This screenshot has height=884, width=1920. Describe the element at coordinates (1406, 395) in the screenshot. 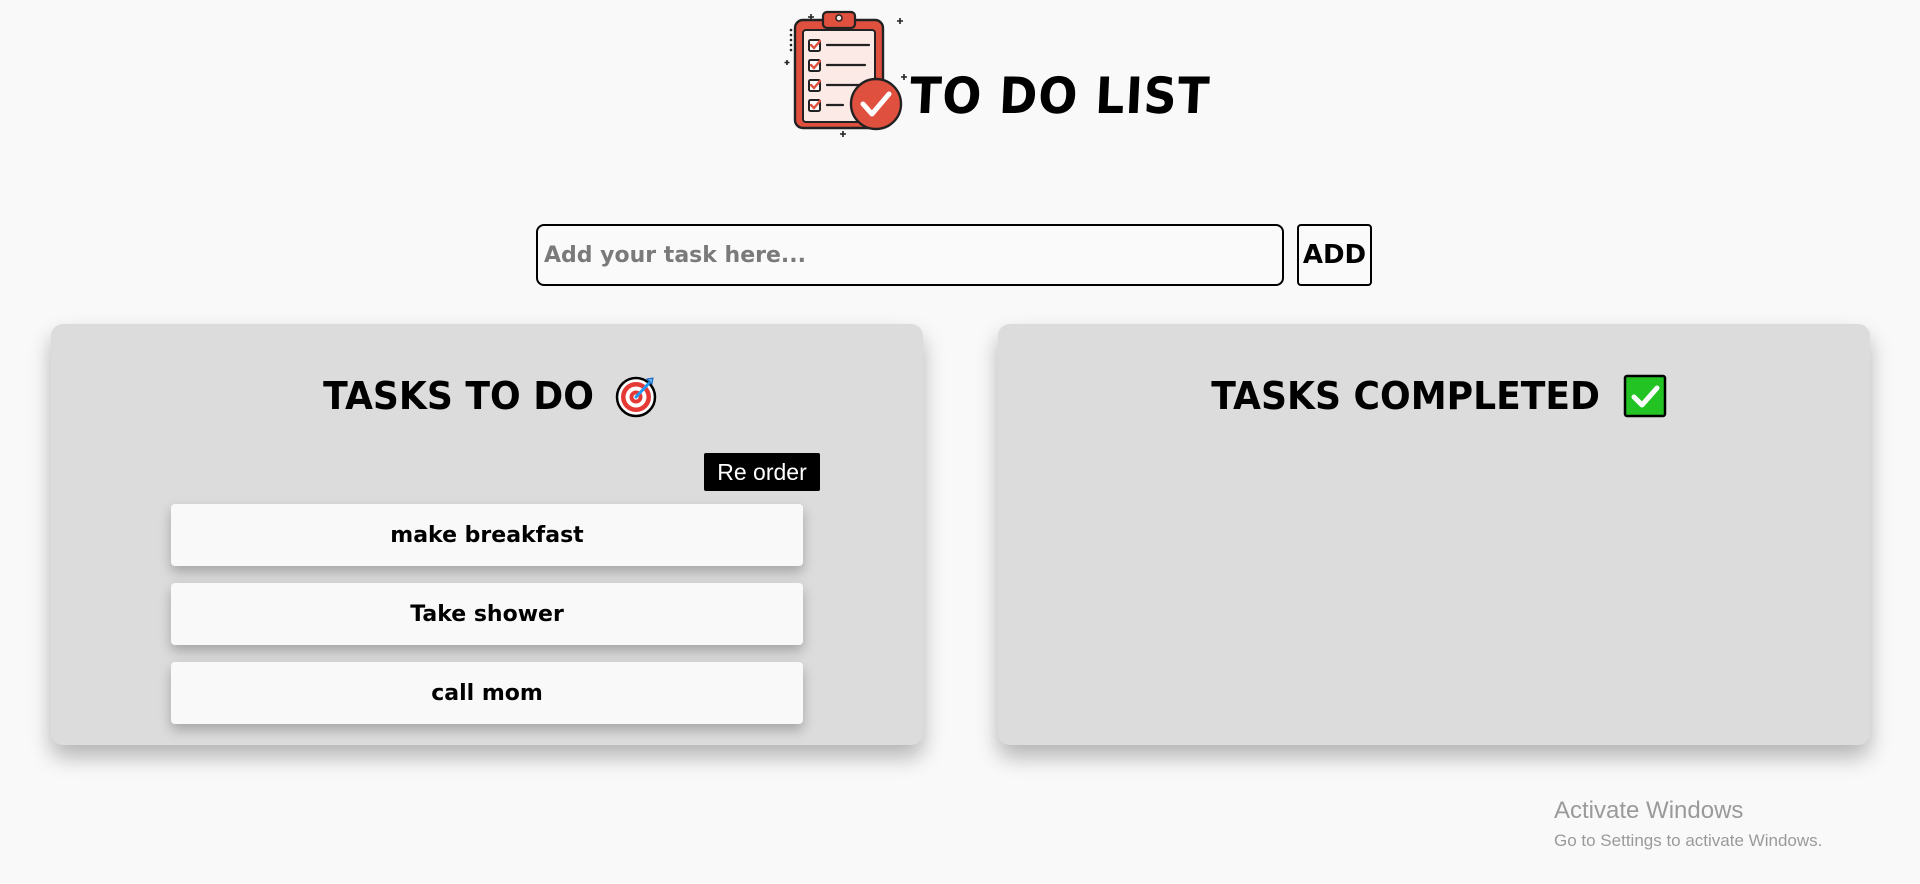

I see `tasks-completed-title: TASKS COMPLETED` at that location.